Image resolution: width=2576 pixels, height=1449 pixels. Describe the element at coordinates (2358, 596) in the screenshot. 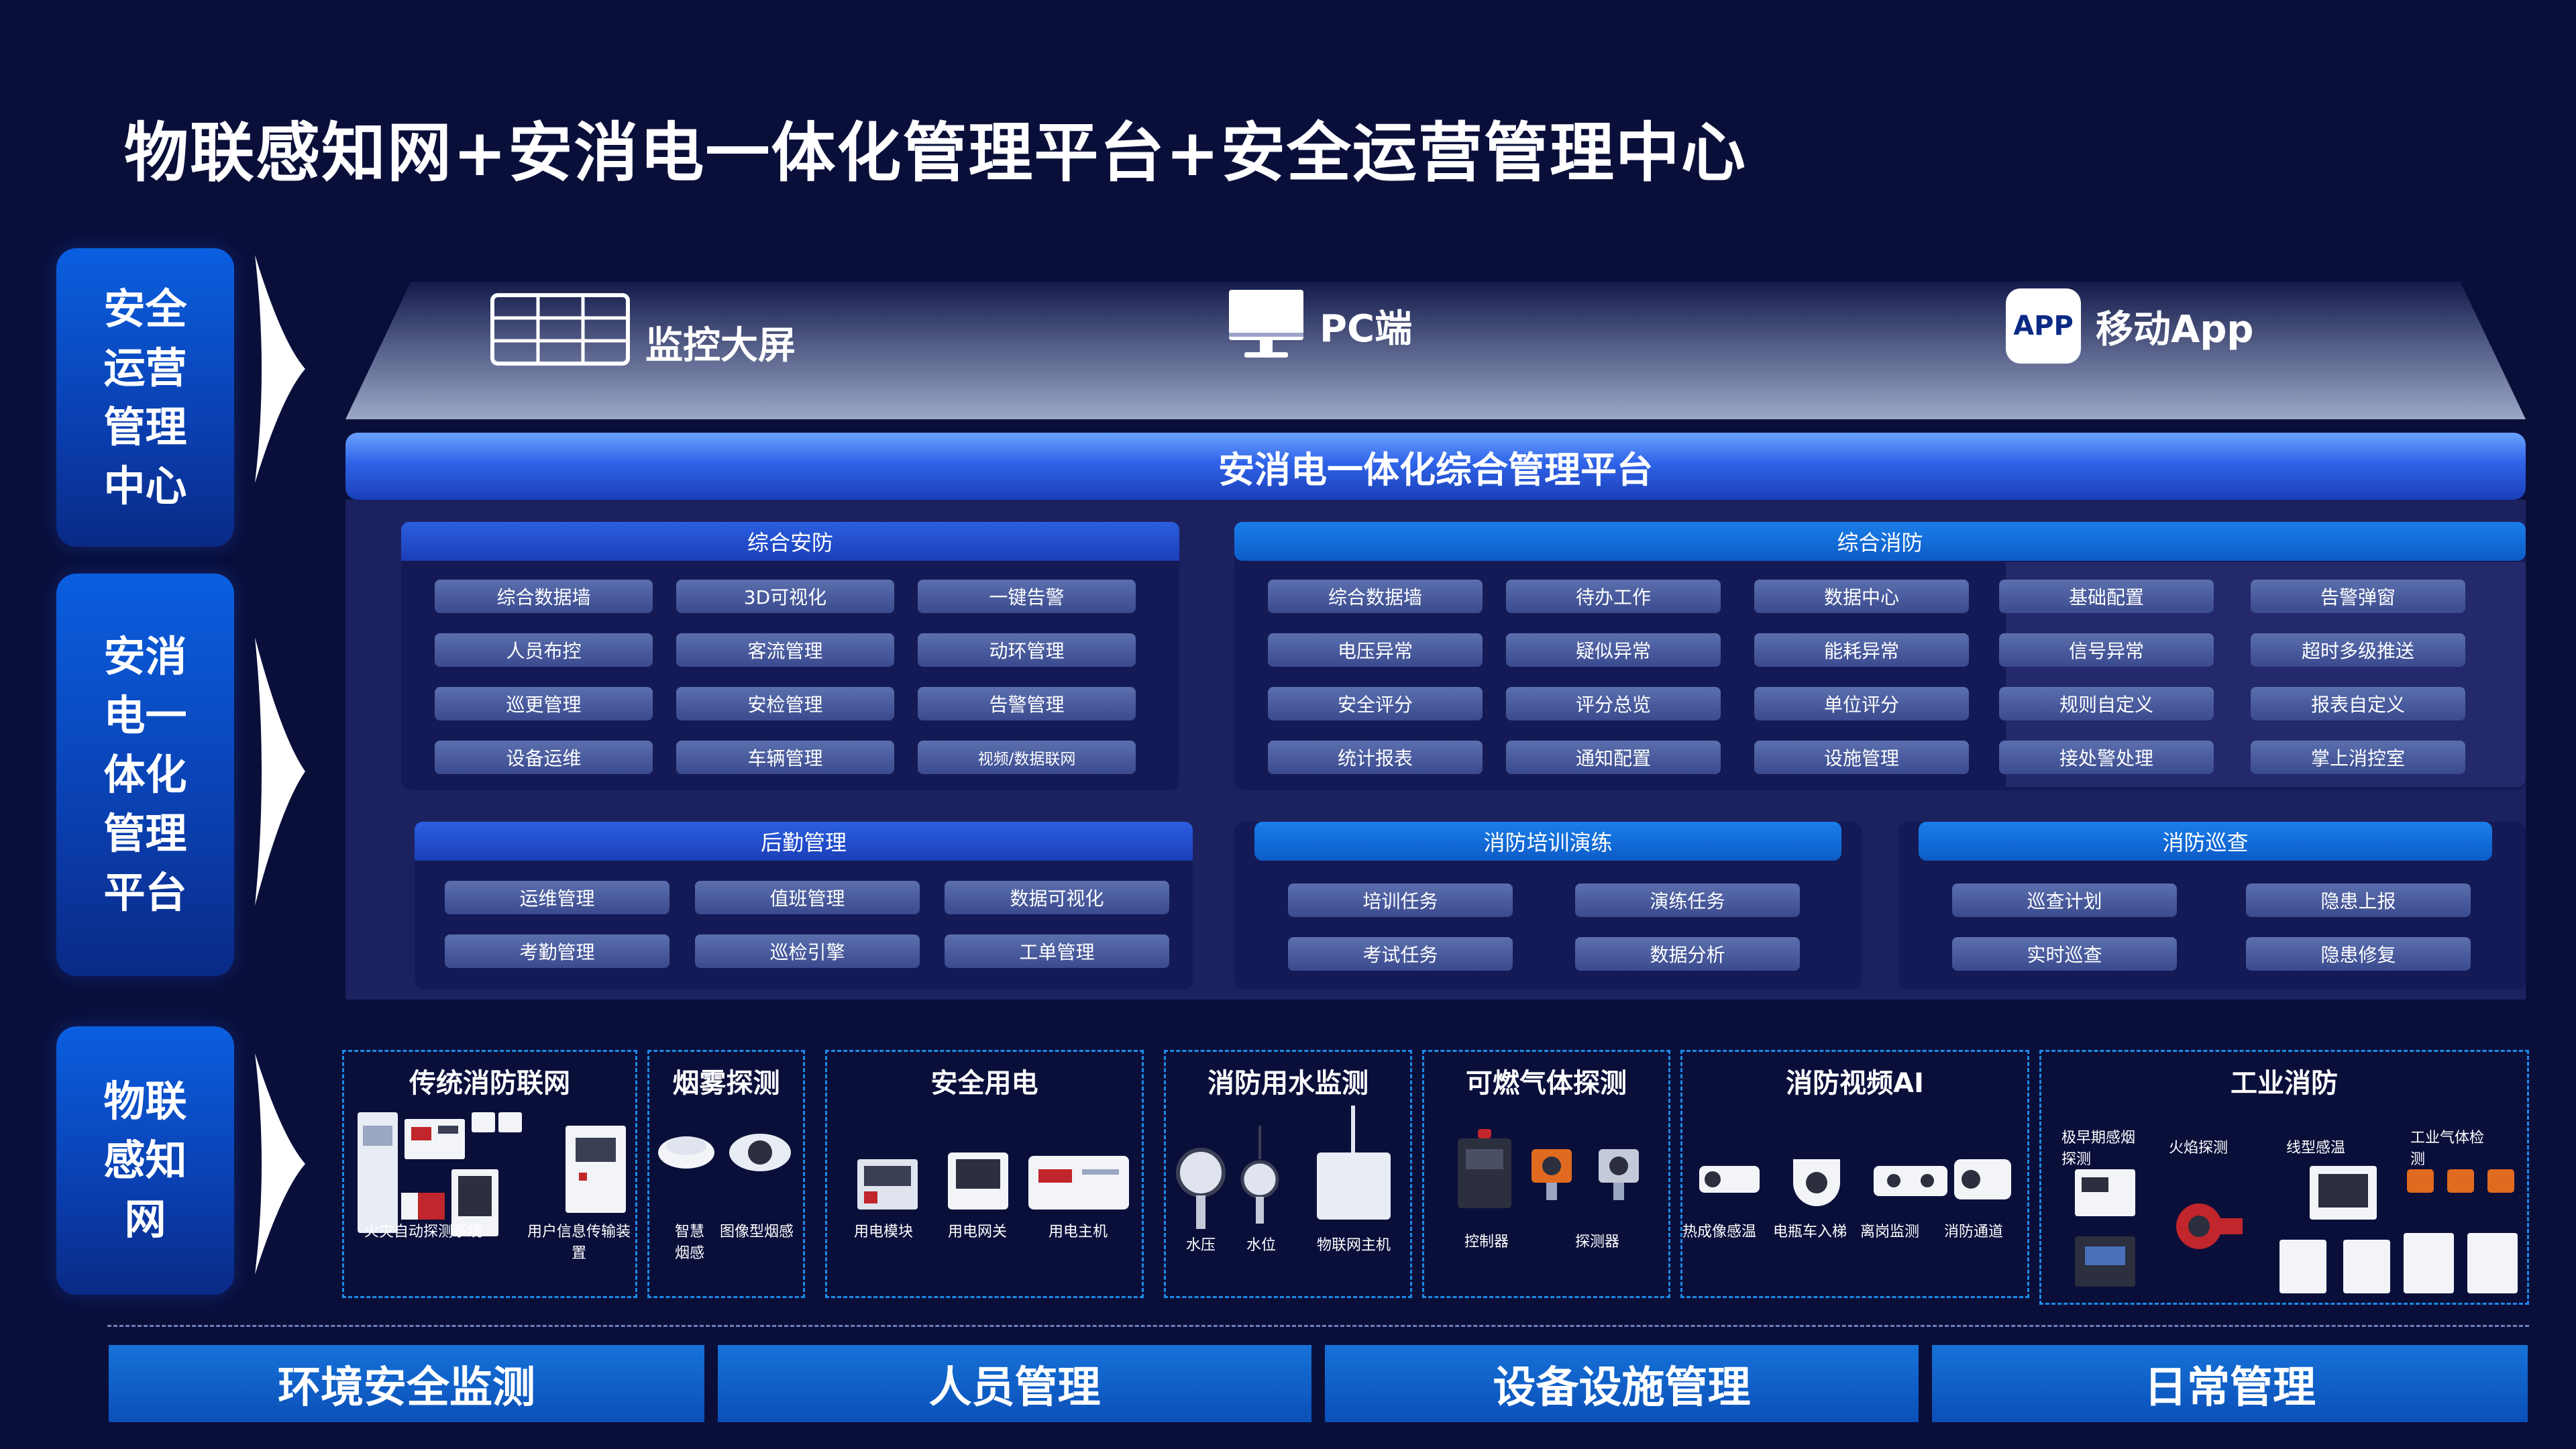

I see `pill-fire-4: 告警弹窗` at that location.